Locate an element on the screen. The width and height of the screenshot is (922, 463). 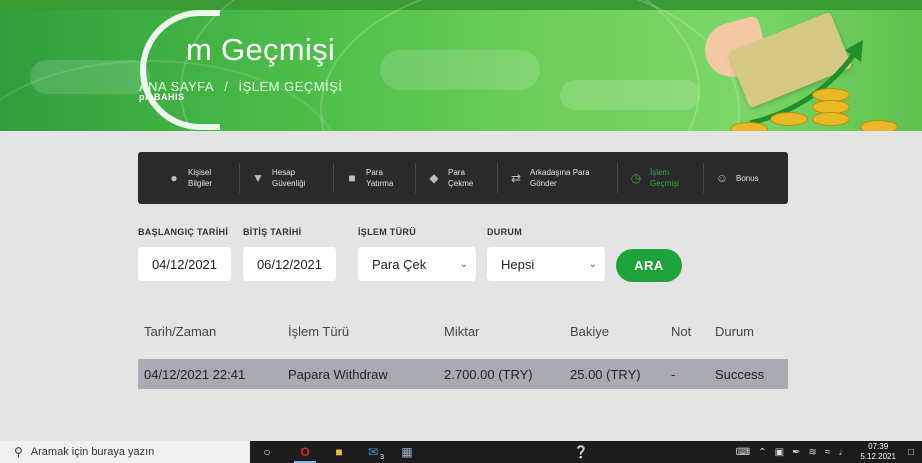
nav-item-withdraw: ◆ Para Çekme is located at coordinates (457, 178).